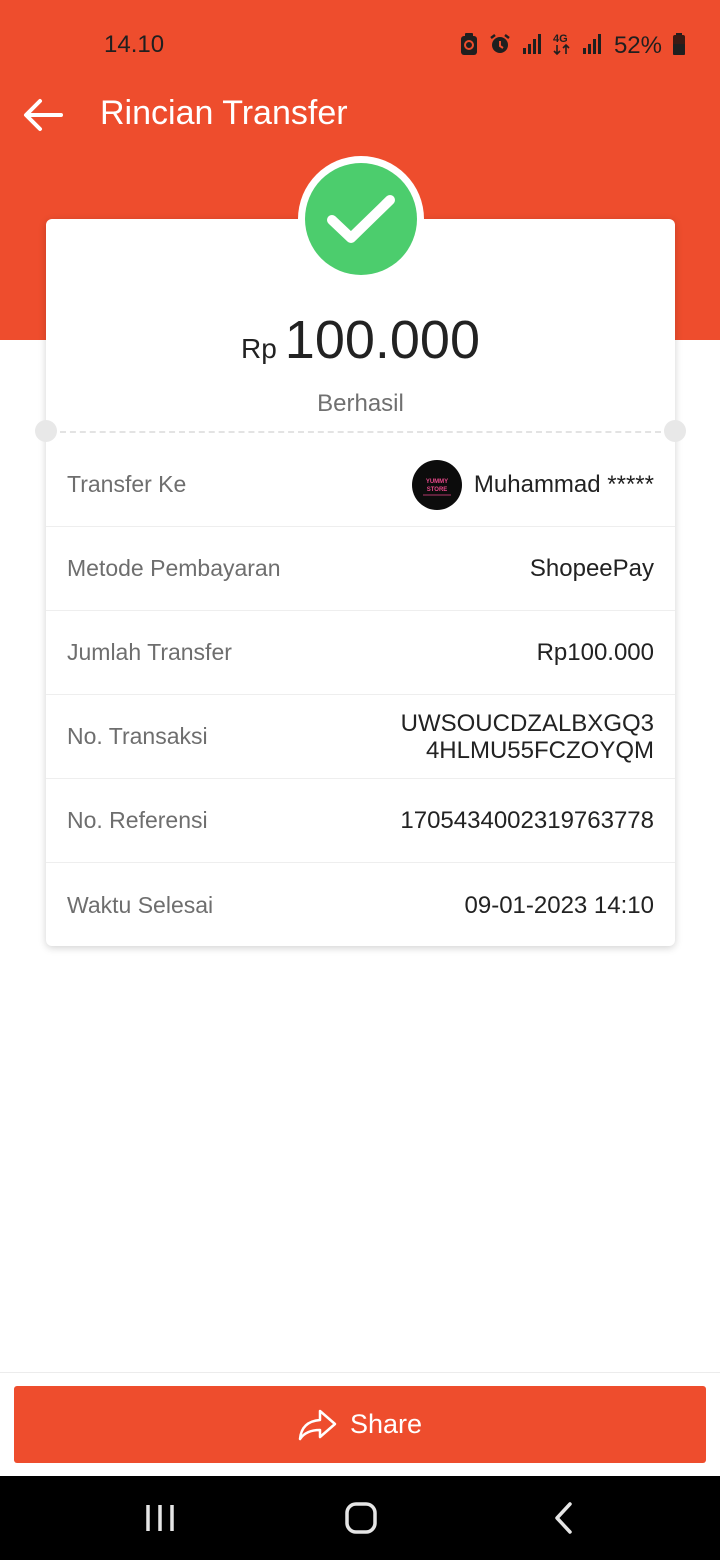 The height and width of the screenshot is (1560, 720). I want to click on nav-back-button, so click(563, 1518).